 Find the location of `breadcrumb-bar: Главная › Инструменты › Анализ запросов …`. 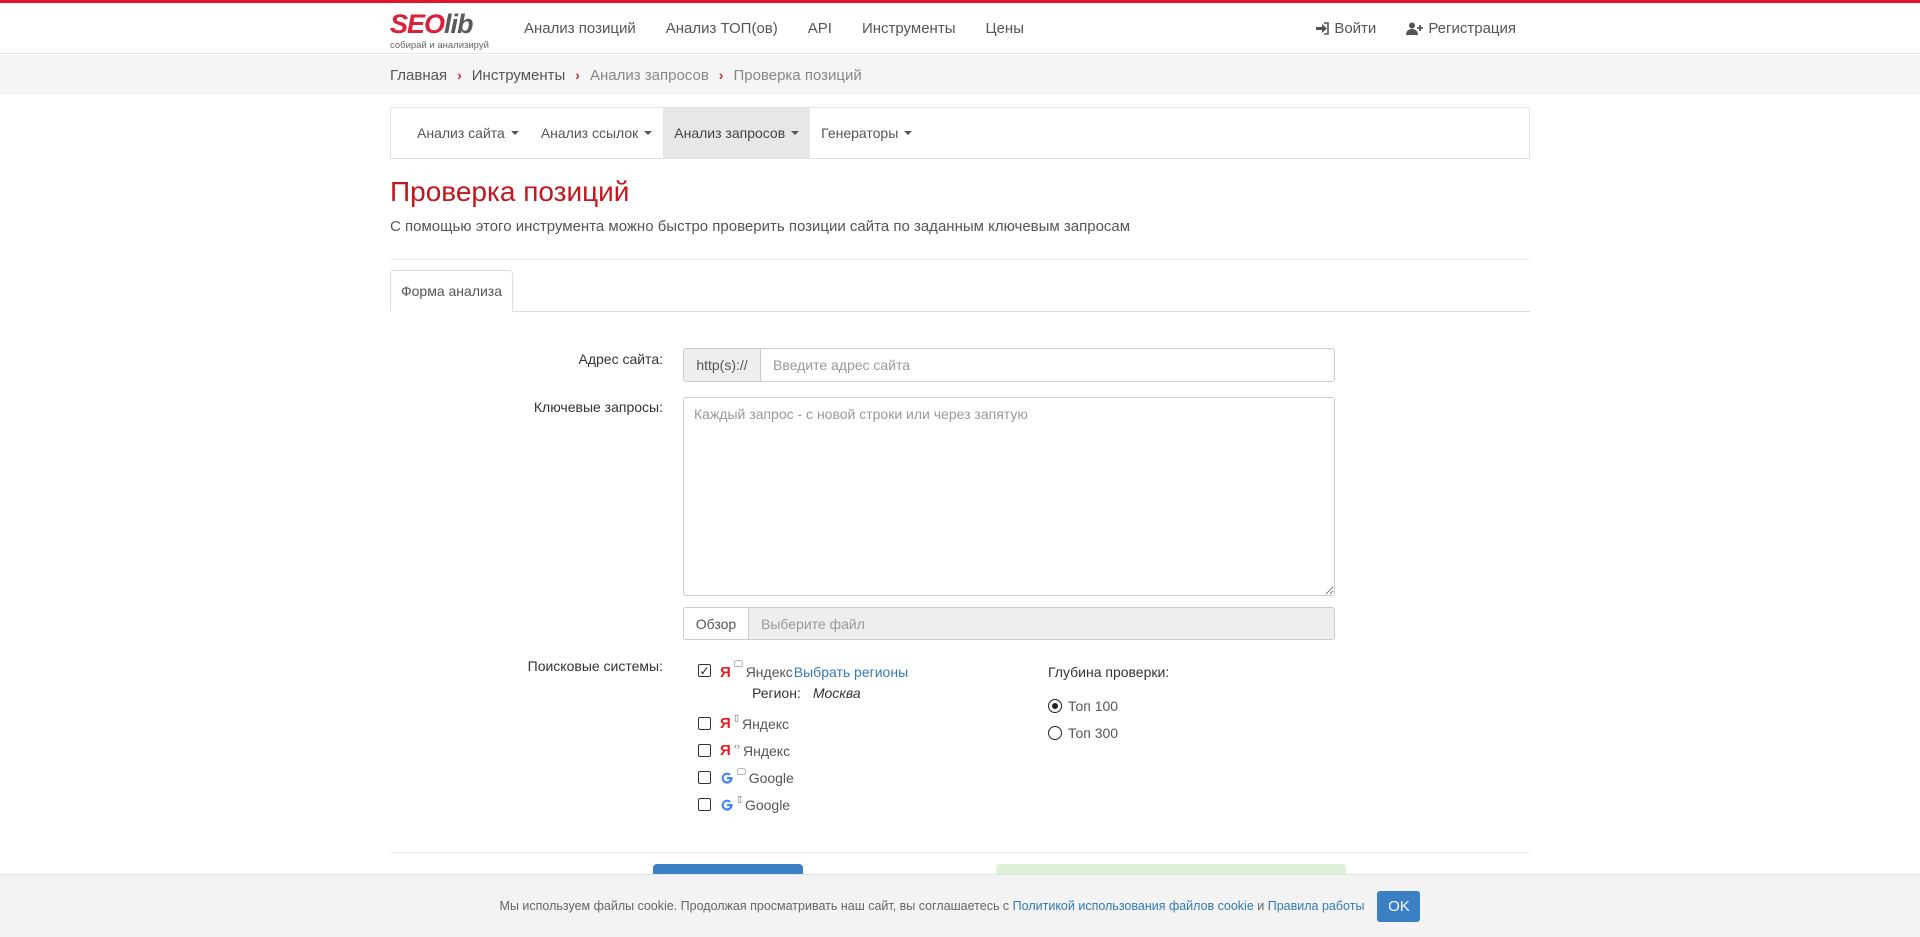

breadcrumb-bar: Главная › Инструменты › Анализ запросов … is located at coordinates (960, 75).